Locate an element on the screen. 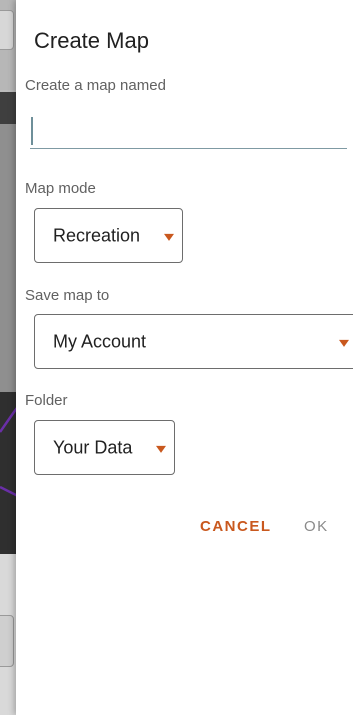 Image resolution: width=353 pixels, height=715 pixels. folder-label: Folder is located at coordinates (46, 400).